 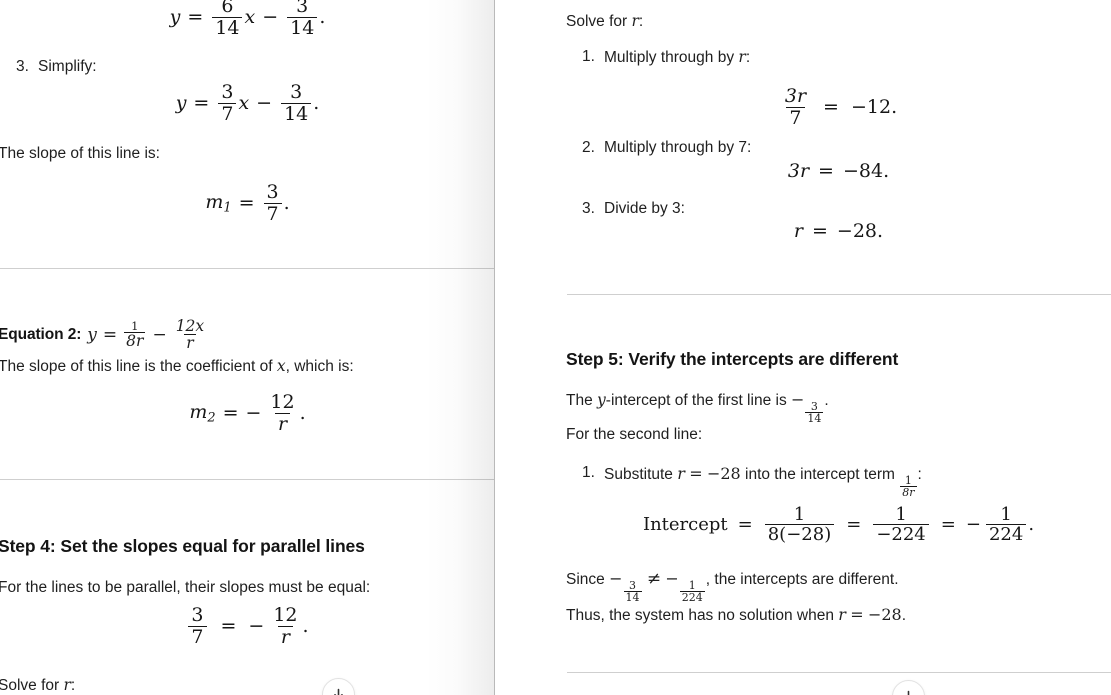 What do you see at coordinates (588, 579) in the screenshot?
I see `text-fragment: Since` at bounding box center [588, 579].